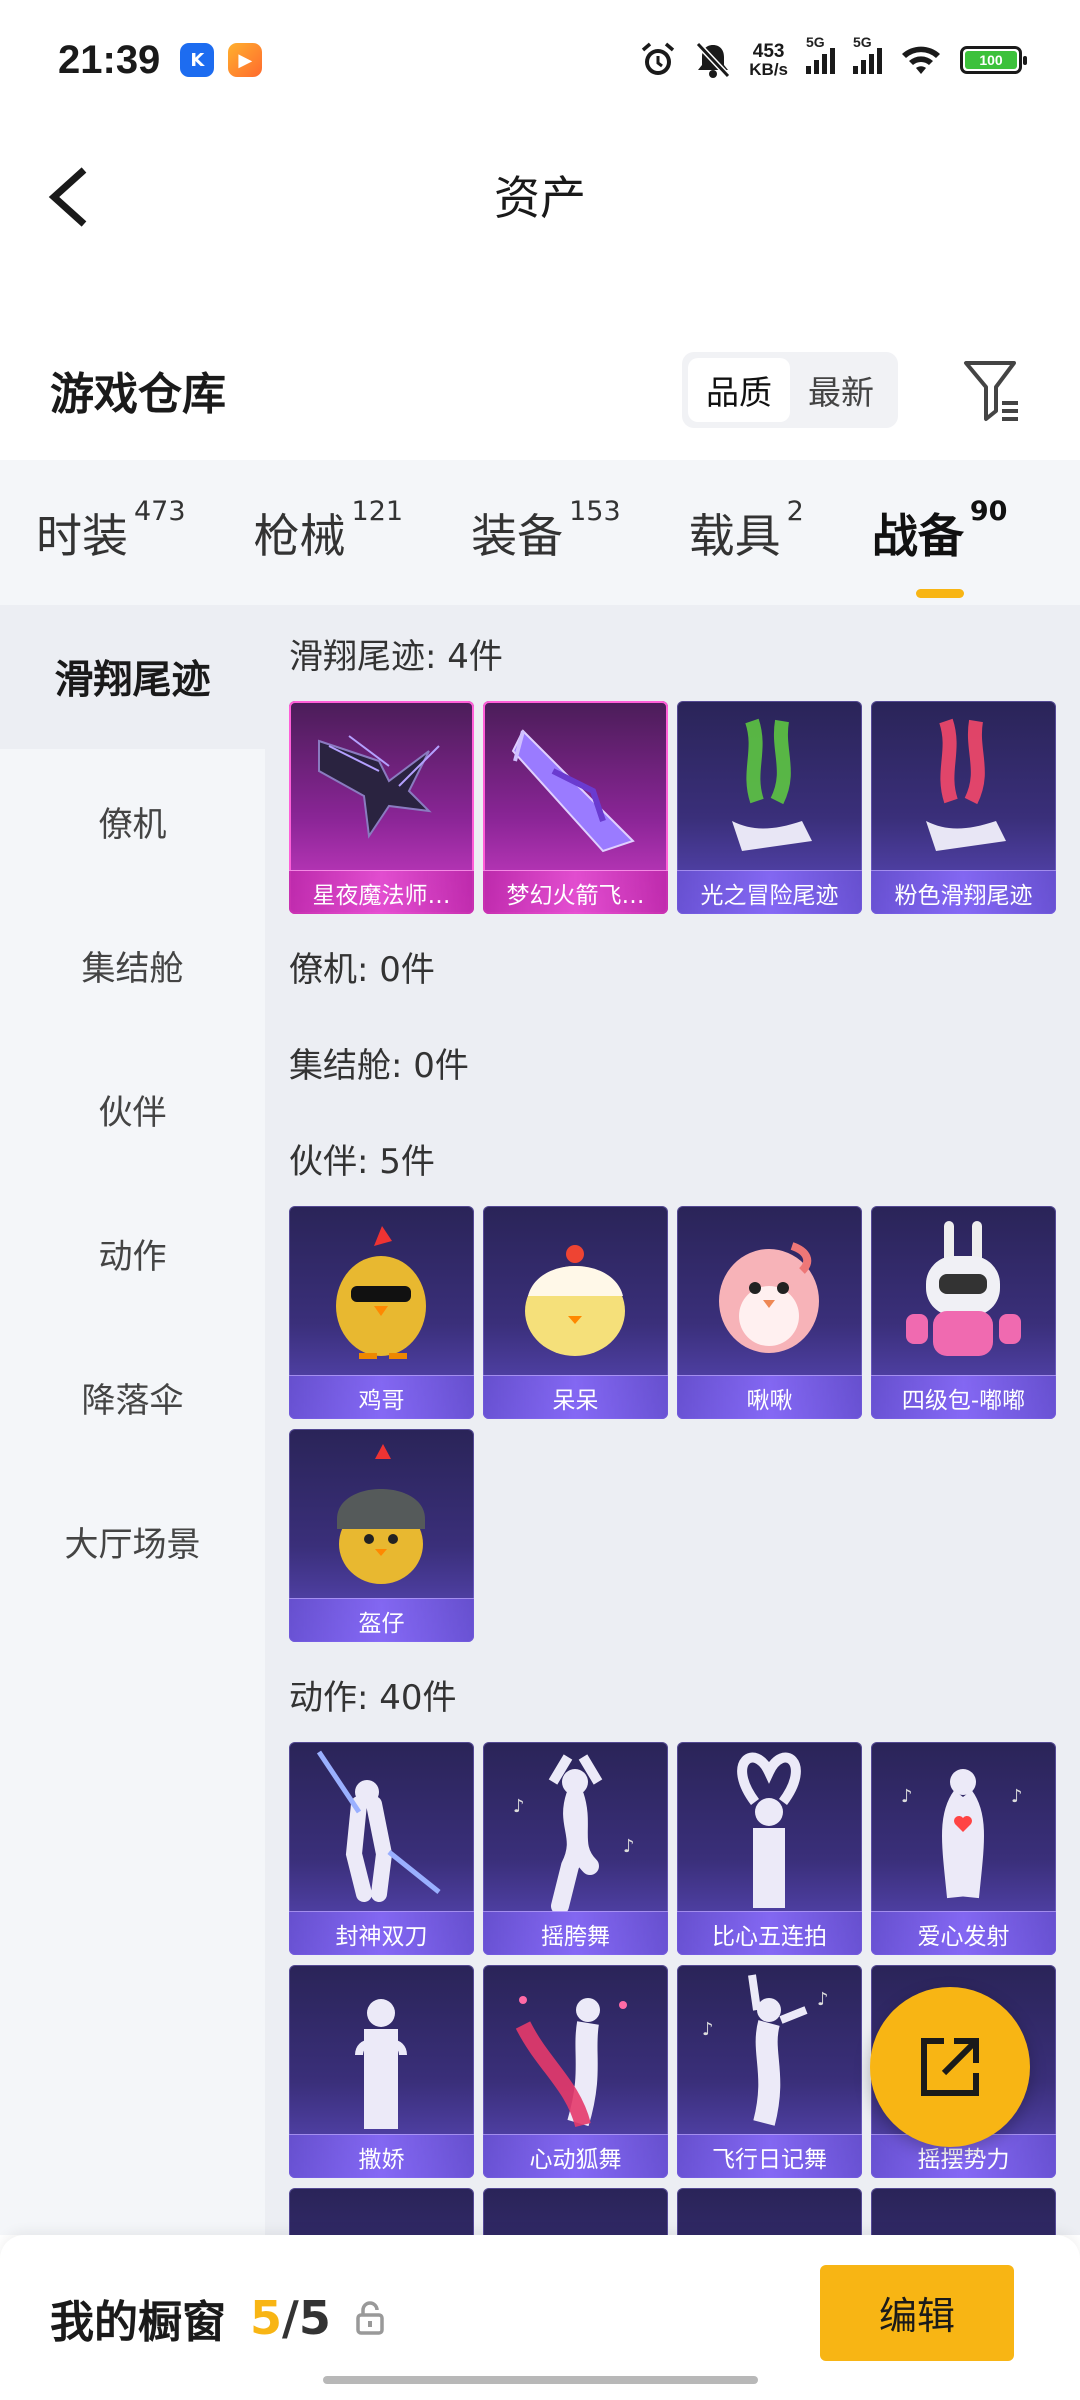 Image resolution: width=1080 pixels, height=2400 pixels. I want to click on chick-helmet-icon, so click(381, 1514).